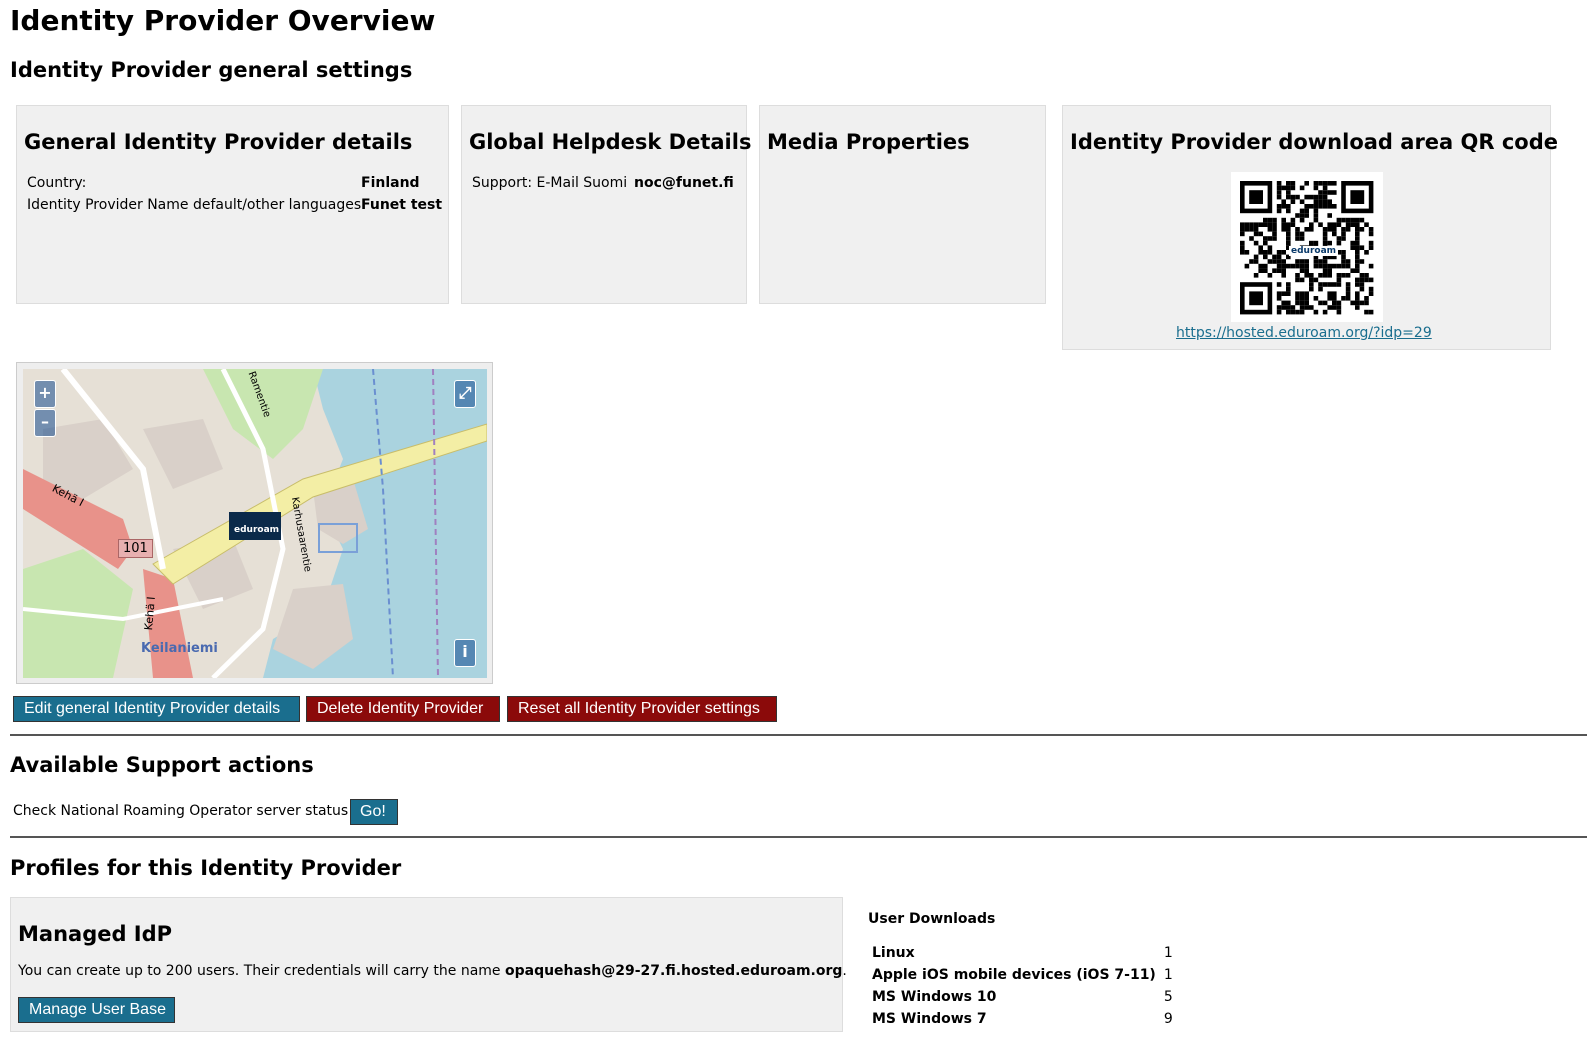 This screenshot has height=1052, width=1587. I want to click on managed-idp-period: ., so click(844, 971).